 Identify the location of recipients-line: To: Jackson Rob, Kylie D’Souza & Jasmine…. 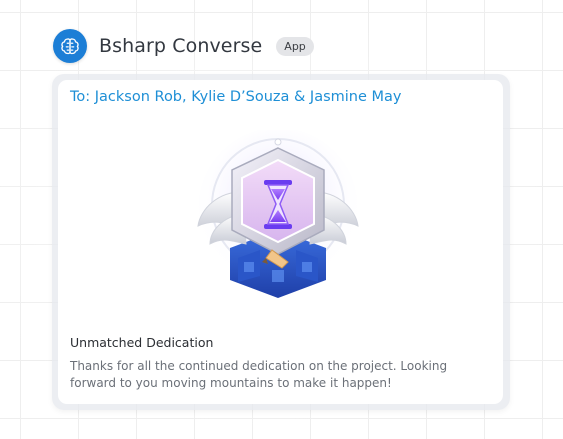
(236, 97).